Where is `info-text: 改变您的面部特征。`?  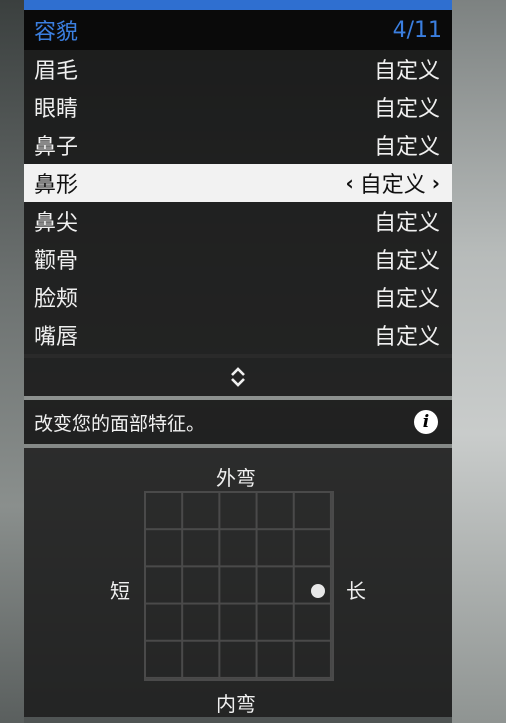 info-text: 改变您的面部特征。 is located at coordinates (120, 423).